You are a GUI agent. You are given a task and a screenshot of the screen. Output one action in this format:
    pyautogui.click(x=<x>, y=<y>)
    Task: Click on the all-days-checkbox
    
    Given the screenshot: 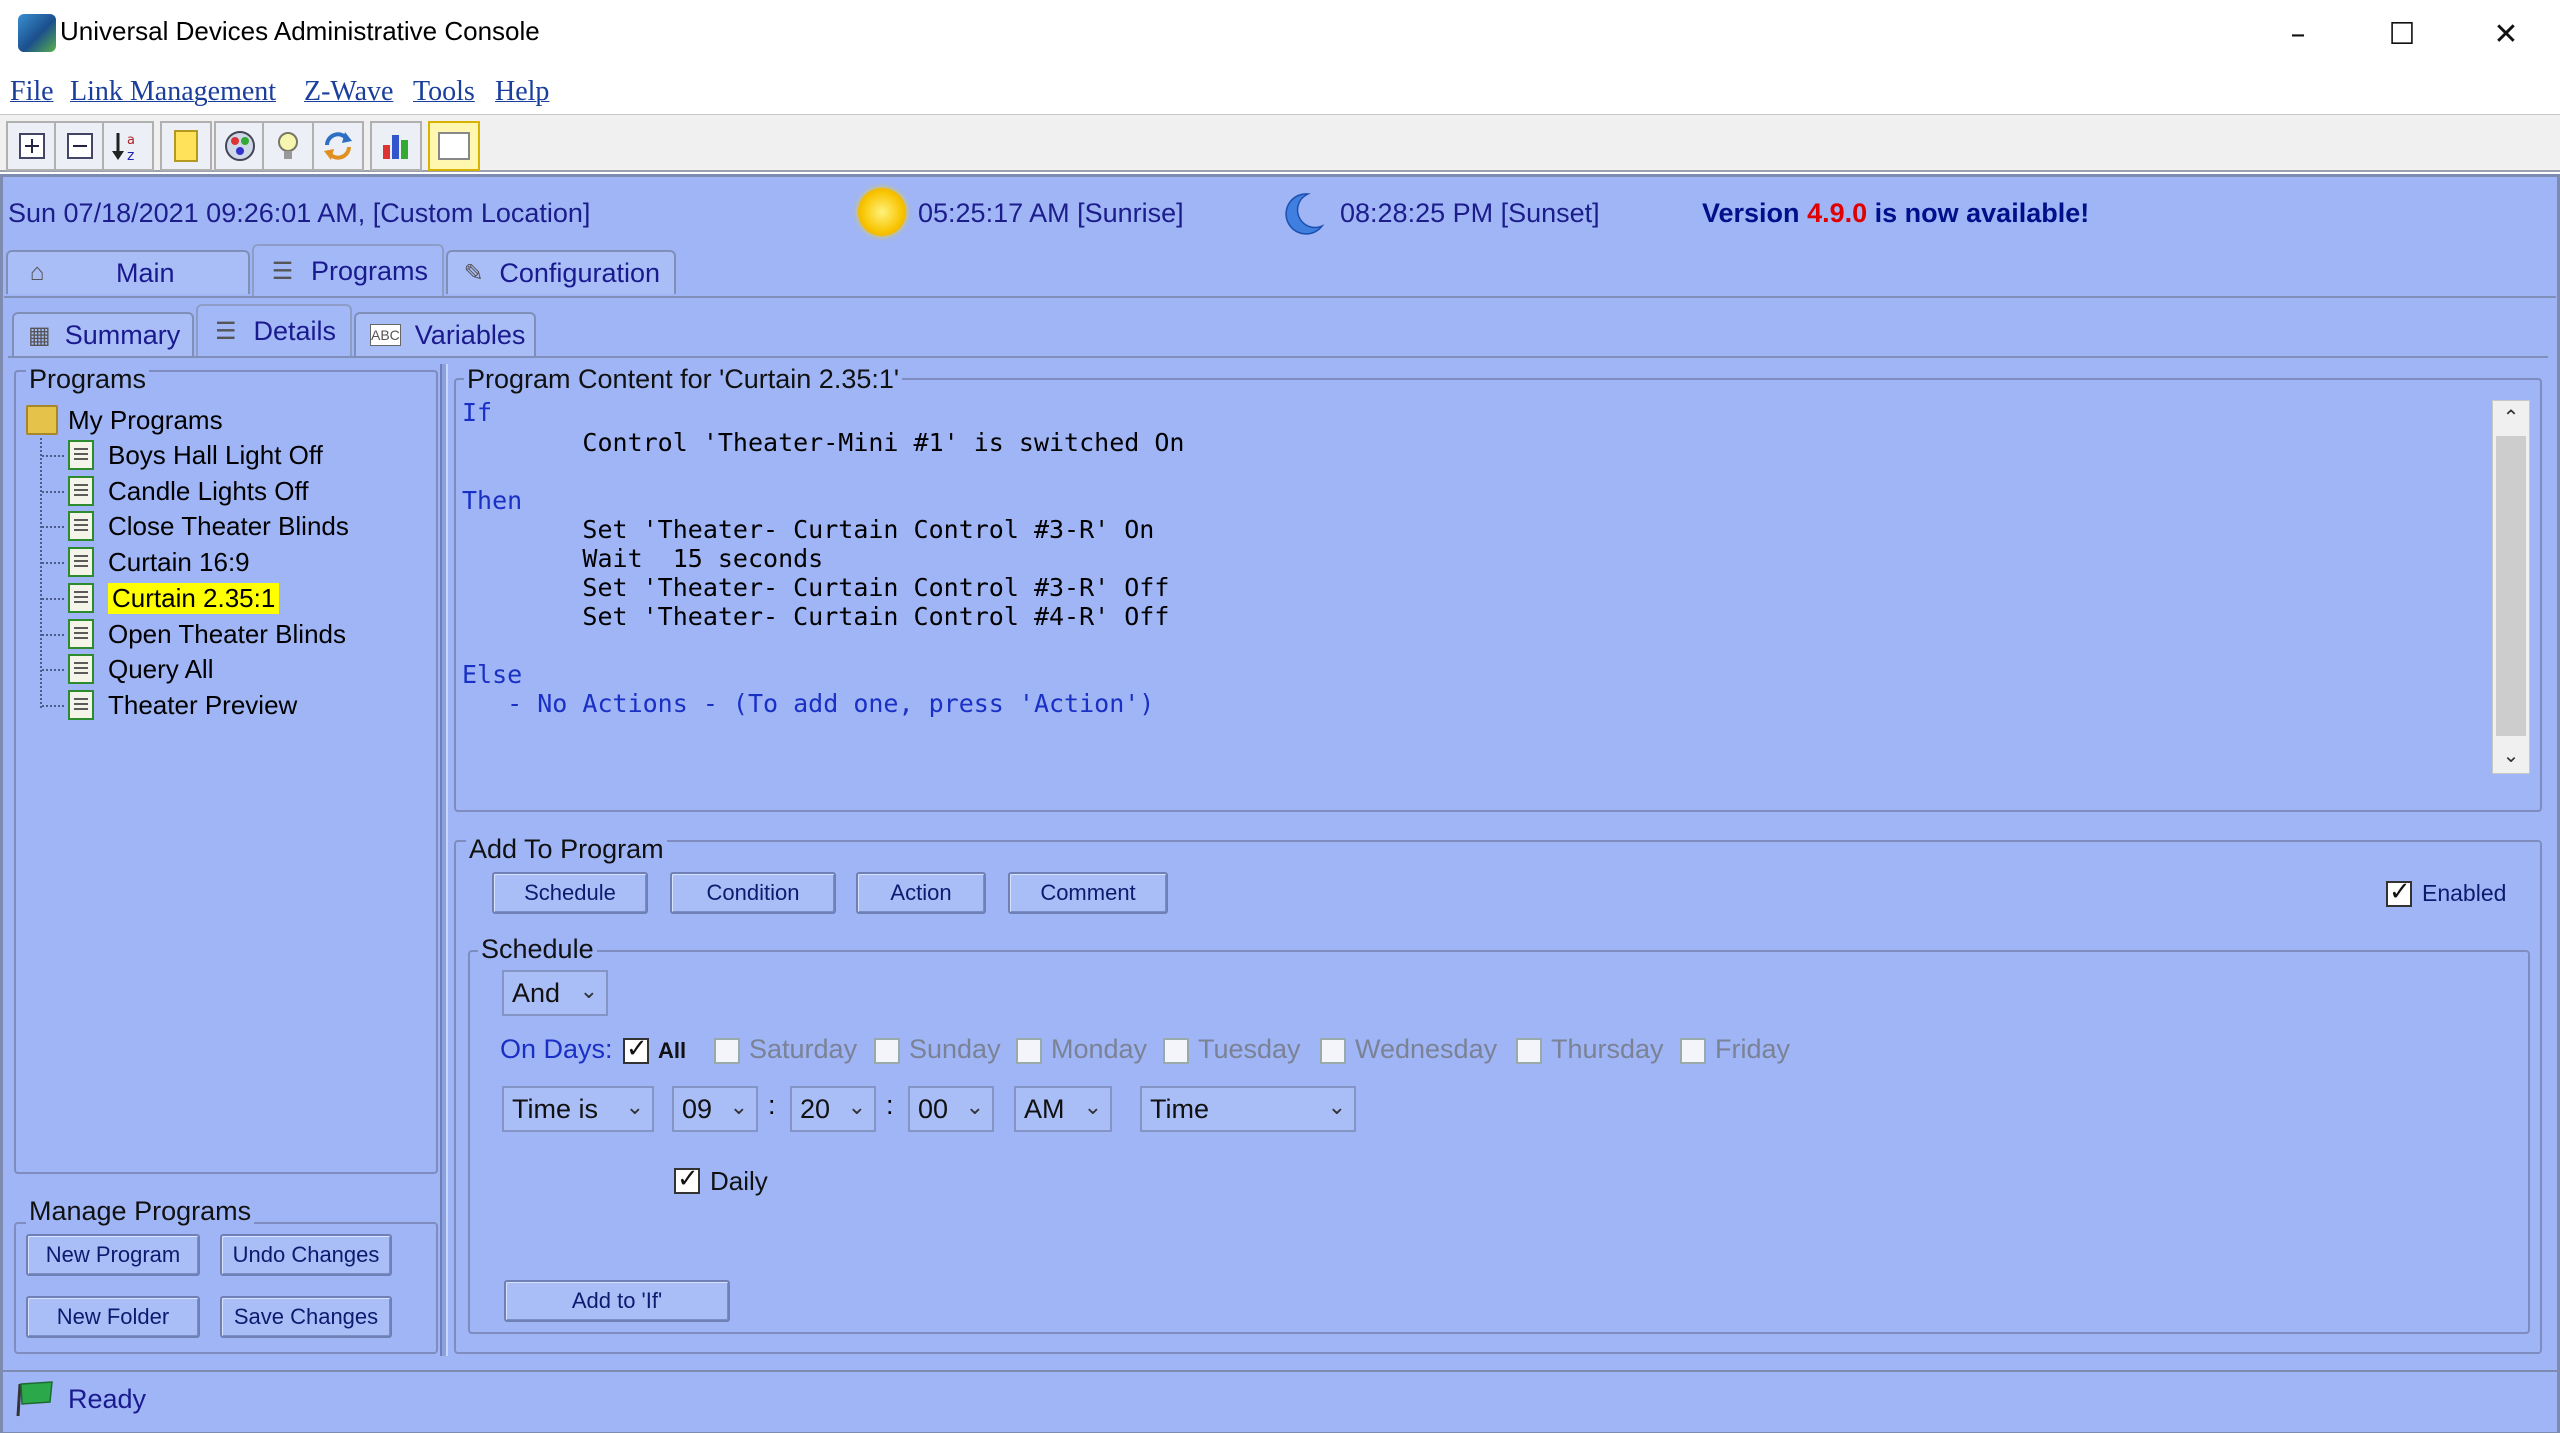 What is the action you would take?
    pyautogui.click(x=636, y=1049)
    